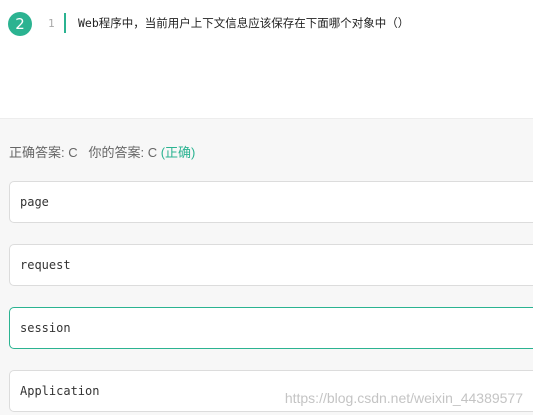 The height and width of the screenshot is (415, 533). What do you see at coordinates (271, 328) in the screenshot?
I see `option-c: session` at bounding box center [271, 328].